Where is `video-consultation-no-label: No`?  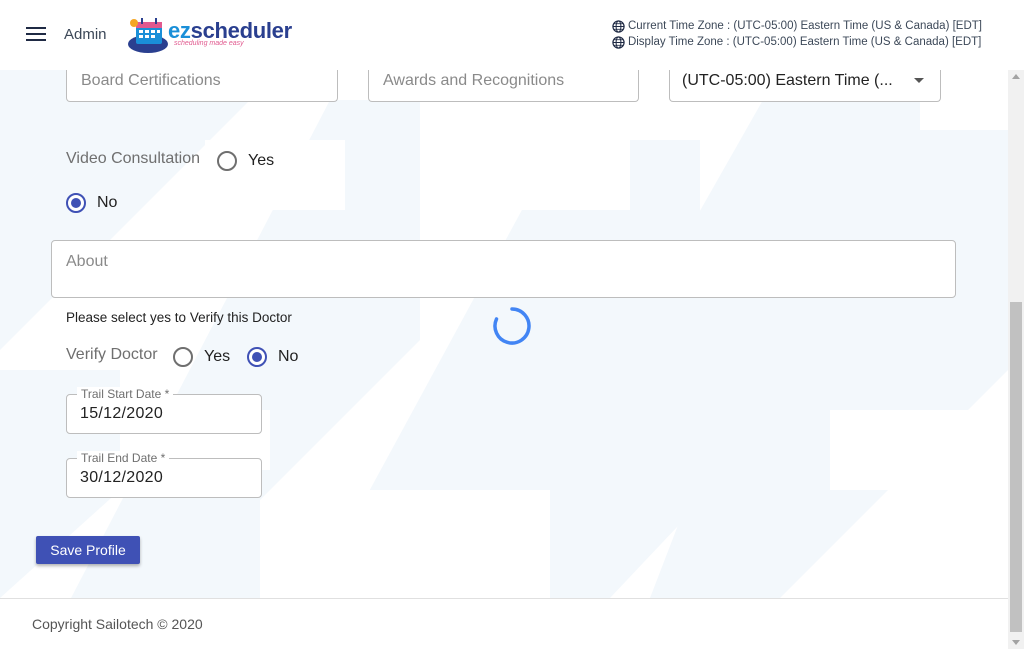
video-consultation-no-label: No is located at coordinates (107, 203).